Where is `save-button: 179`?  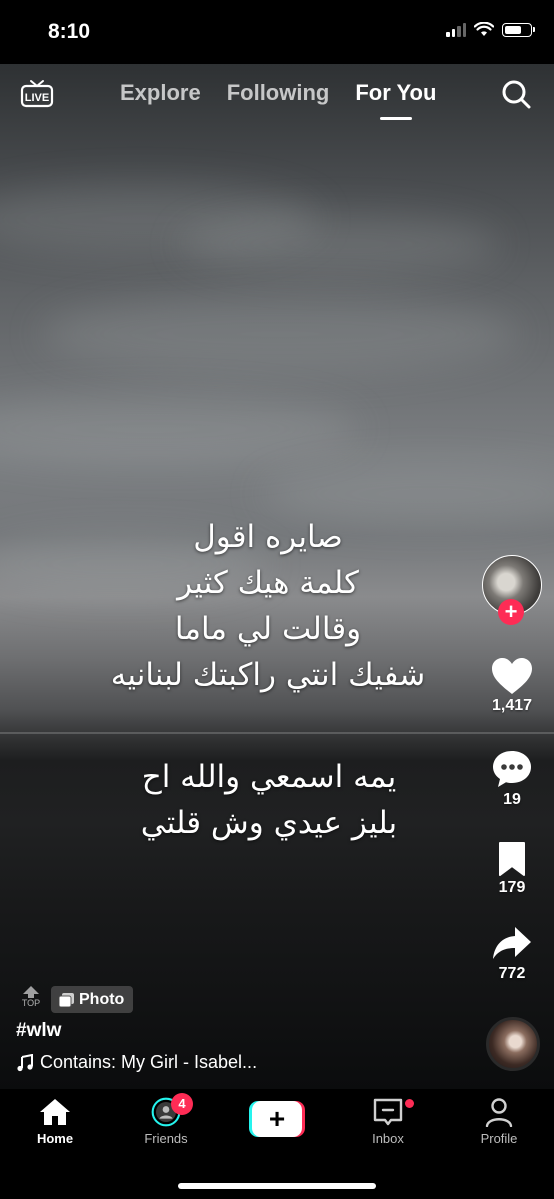 save-button: 179 is located at coordinates (512, 869).